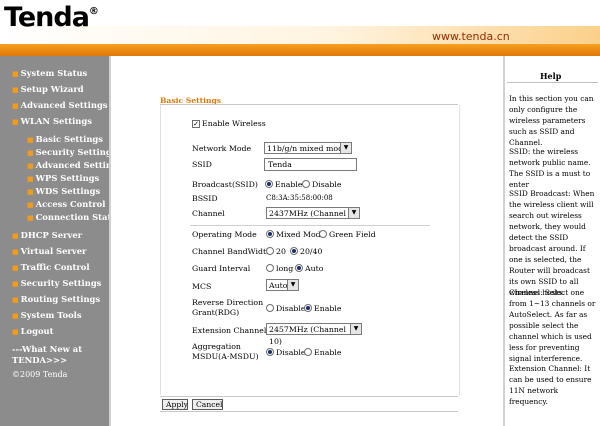  I want to click on sidebar-item-label: Advanced Settings, so click(64, 105).